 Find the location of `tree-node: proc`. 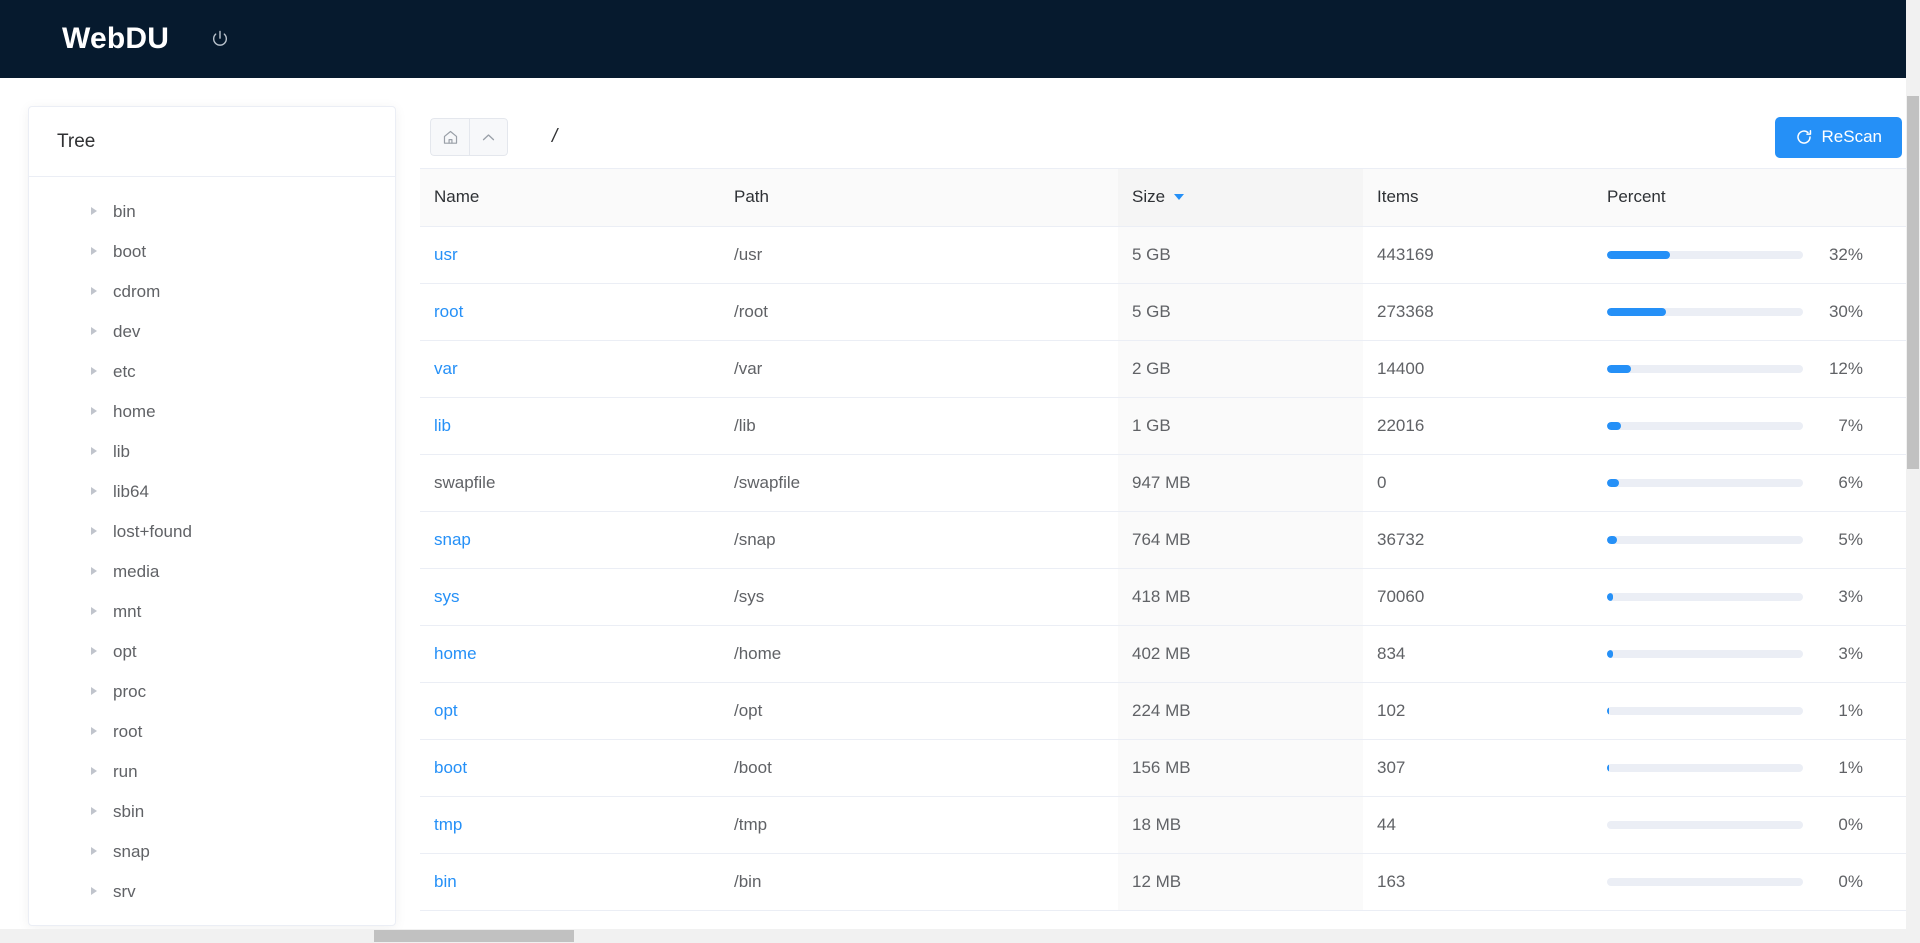

tree-node: proc is located at coordinates (212, 691).